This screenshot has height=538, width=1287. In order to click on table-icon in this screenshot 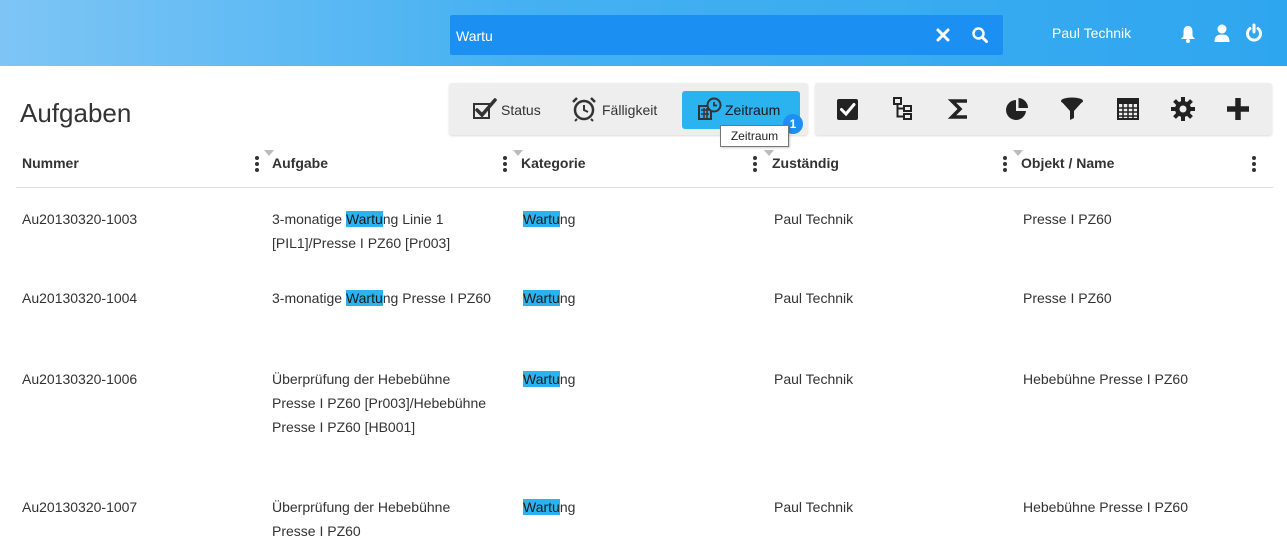, I will do `click(1128, 109)`.